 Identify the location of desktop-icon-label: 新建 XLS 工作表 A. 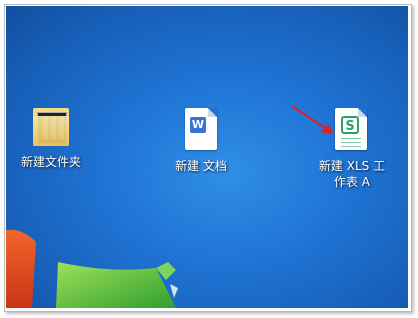
(352, 174).